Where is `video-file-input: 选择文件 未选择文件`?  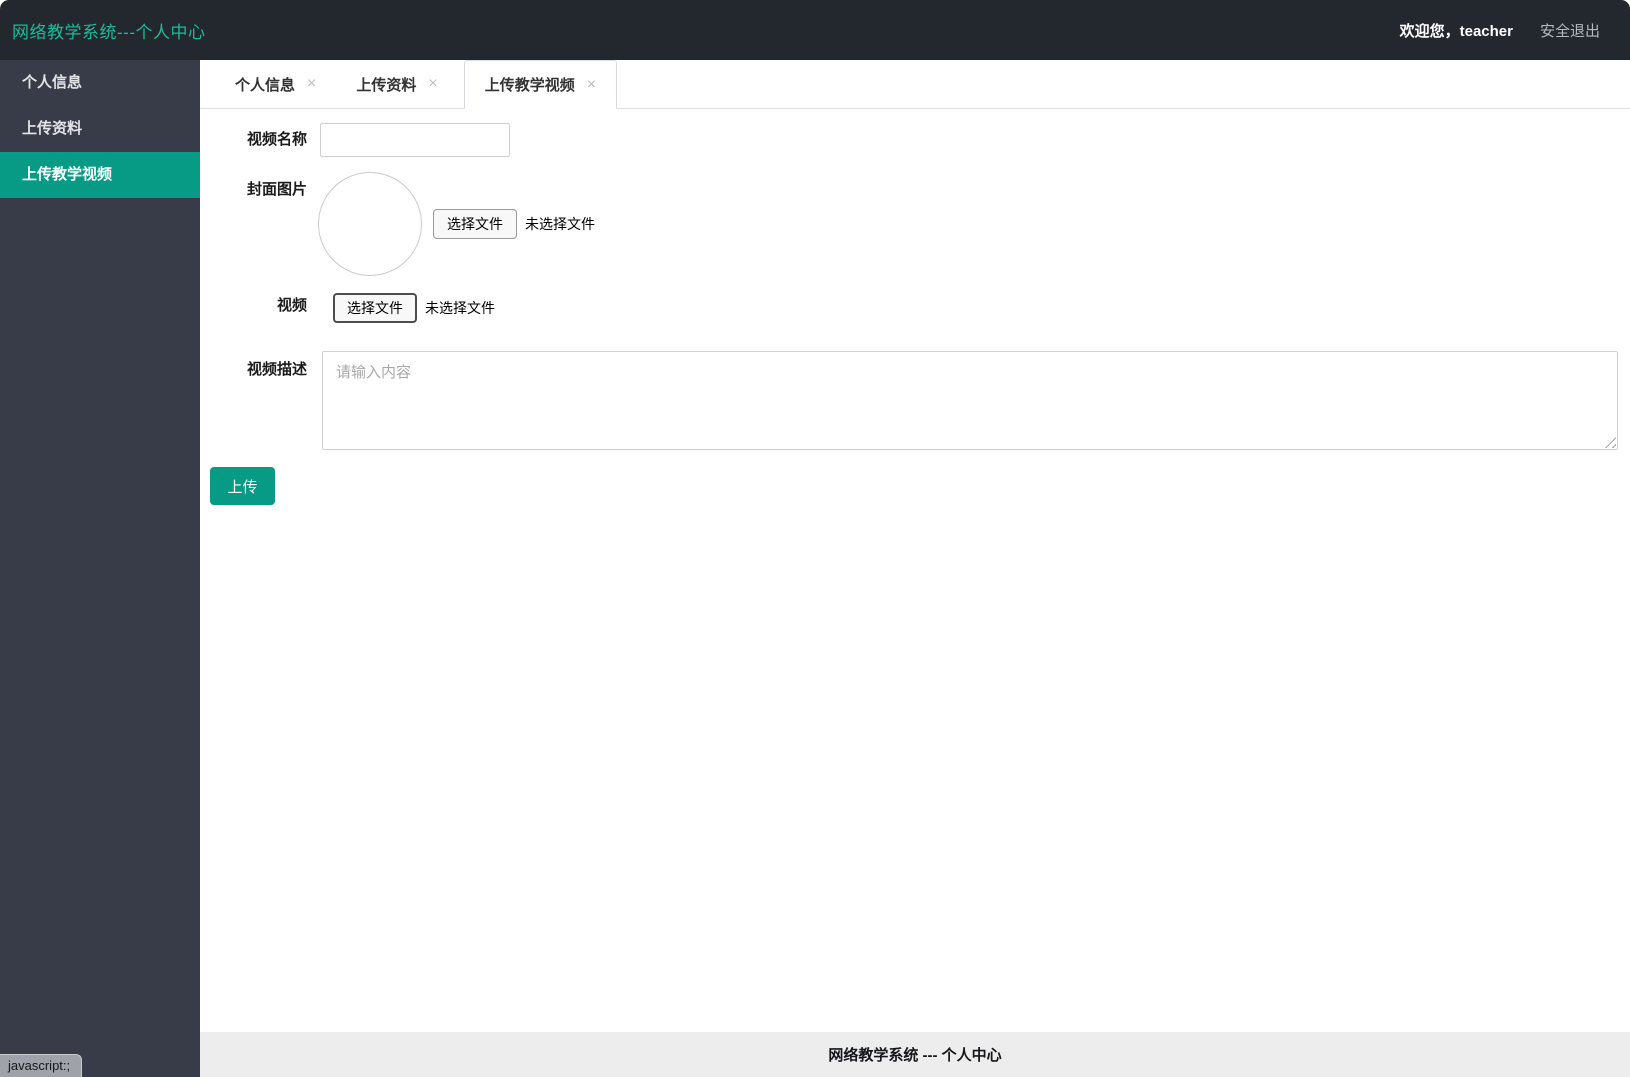 video-file-input: 选择文件 未选择文件 is located at coordinates (414, 308).